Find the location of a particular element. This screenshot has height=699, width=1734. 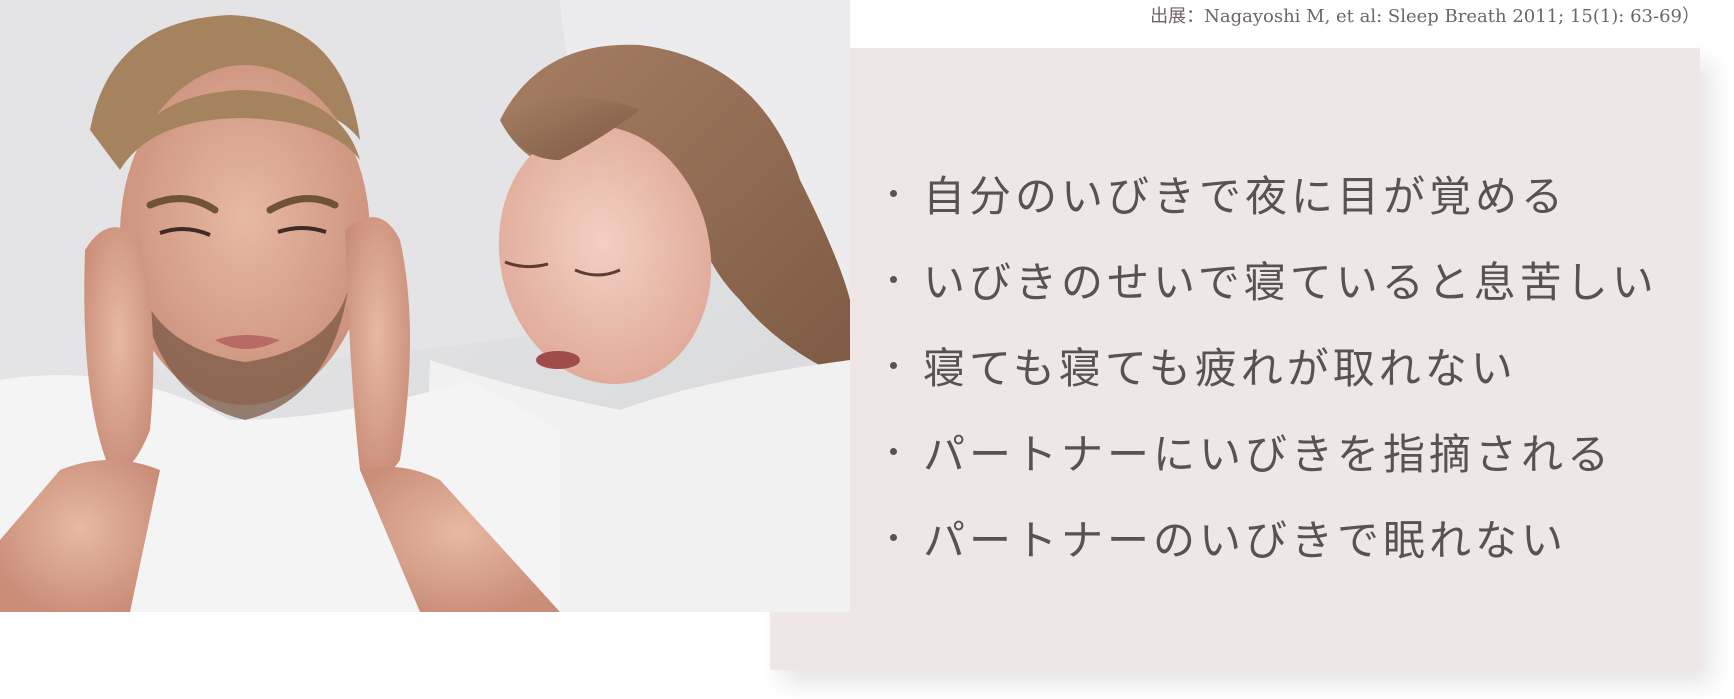

list-item: パートナーのいびきで眠れない is located at coordinates (1290, 537).